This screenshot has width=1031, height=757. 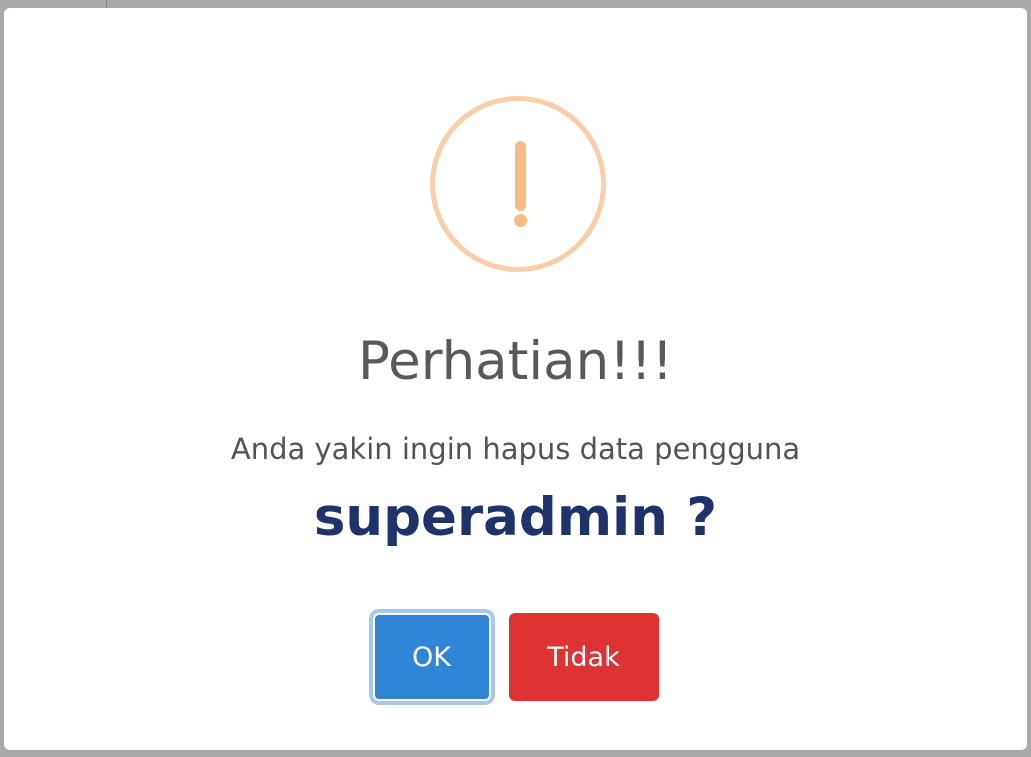 What do you see at coordinates (490, 517) in the screenshot?
I see `dialog-username: superadmin` at bounding box center [490, 517].